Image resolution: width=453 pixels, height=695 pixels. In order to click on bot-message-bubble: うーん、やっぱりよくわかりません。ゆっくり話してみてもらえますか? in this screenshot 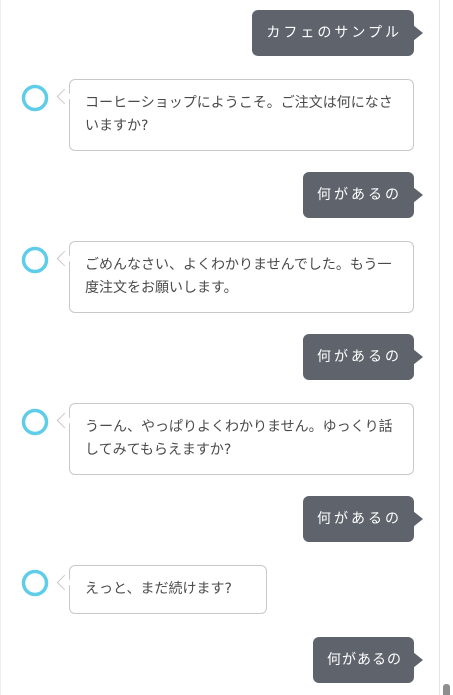, I will do `click(241, 439)`.